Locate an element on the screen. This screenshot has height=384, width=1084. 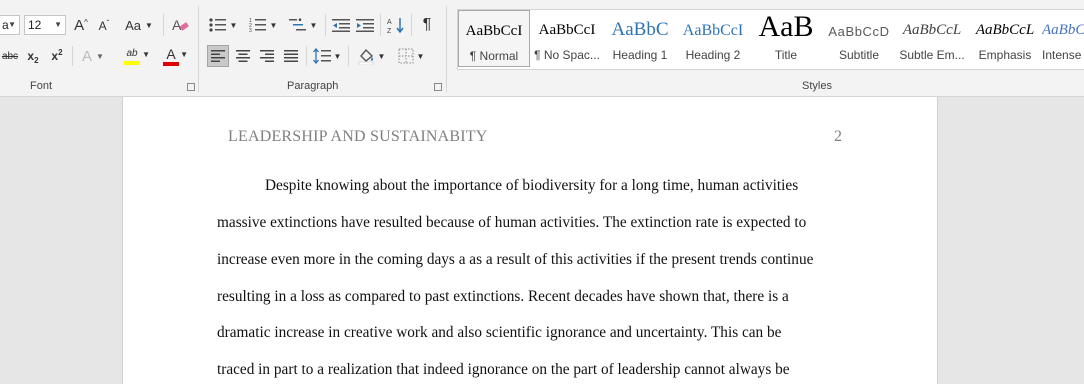
style-name: Heading 2 is located at coordinates (713, 55).